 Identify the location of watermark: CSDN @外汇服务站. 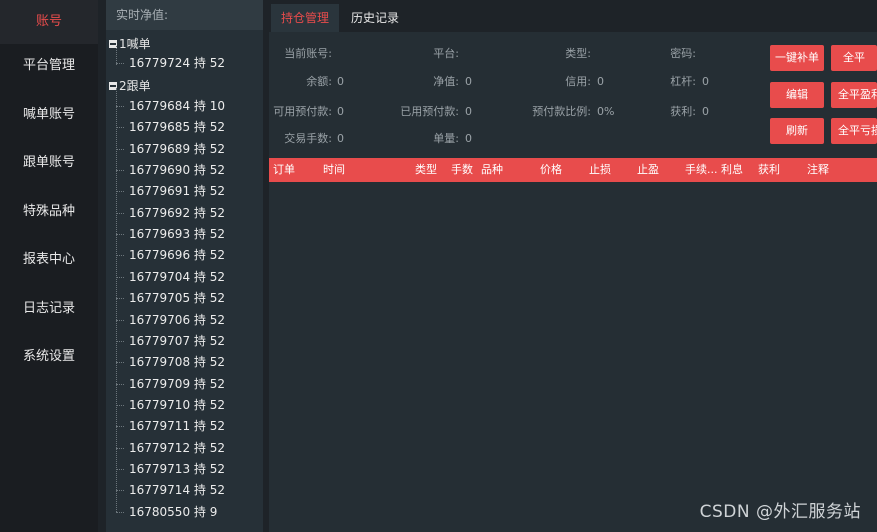
(780, 512).